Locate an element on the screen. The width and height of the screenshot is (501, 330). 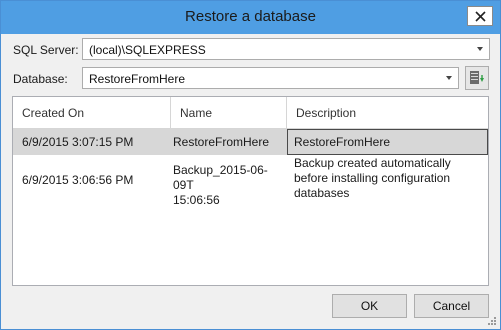
close-icon is located at coordinates (480, 16).